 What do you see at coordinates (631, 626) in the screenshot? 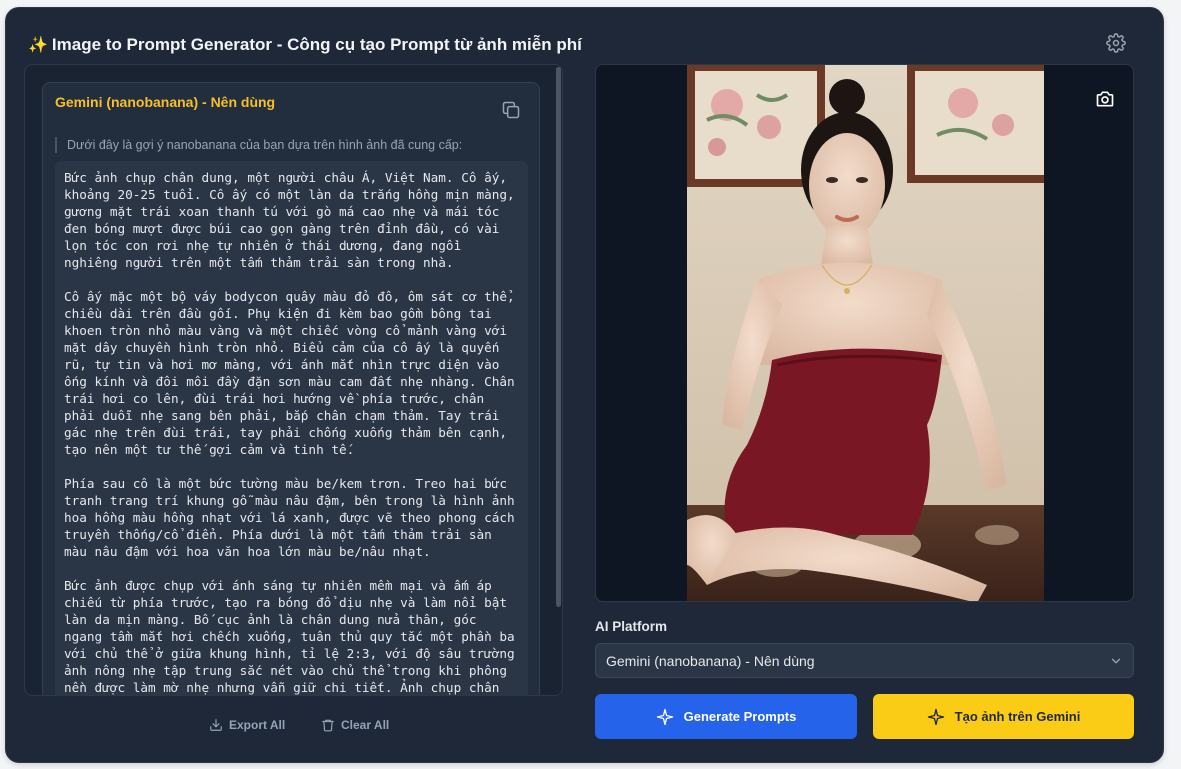
I see `platform-label: AI Platform` at bounding box center [631, 626].